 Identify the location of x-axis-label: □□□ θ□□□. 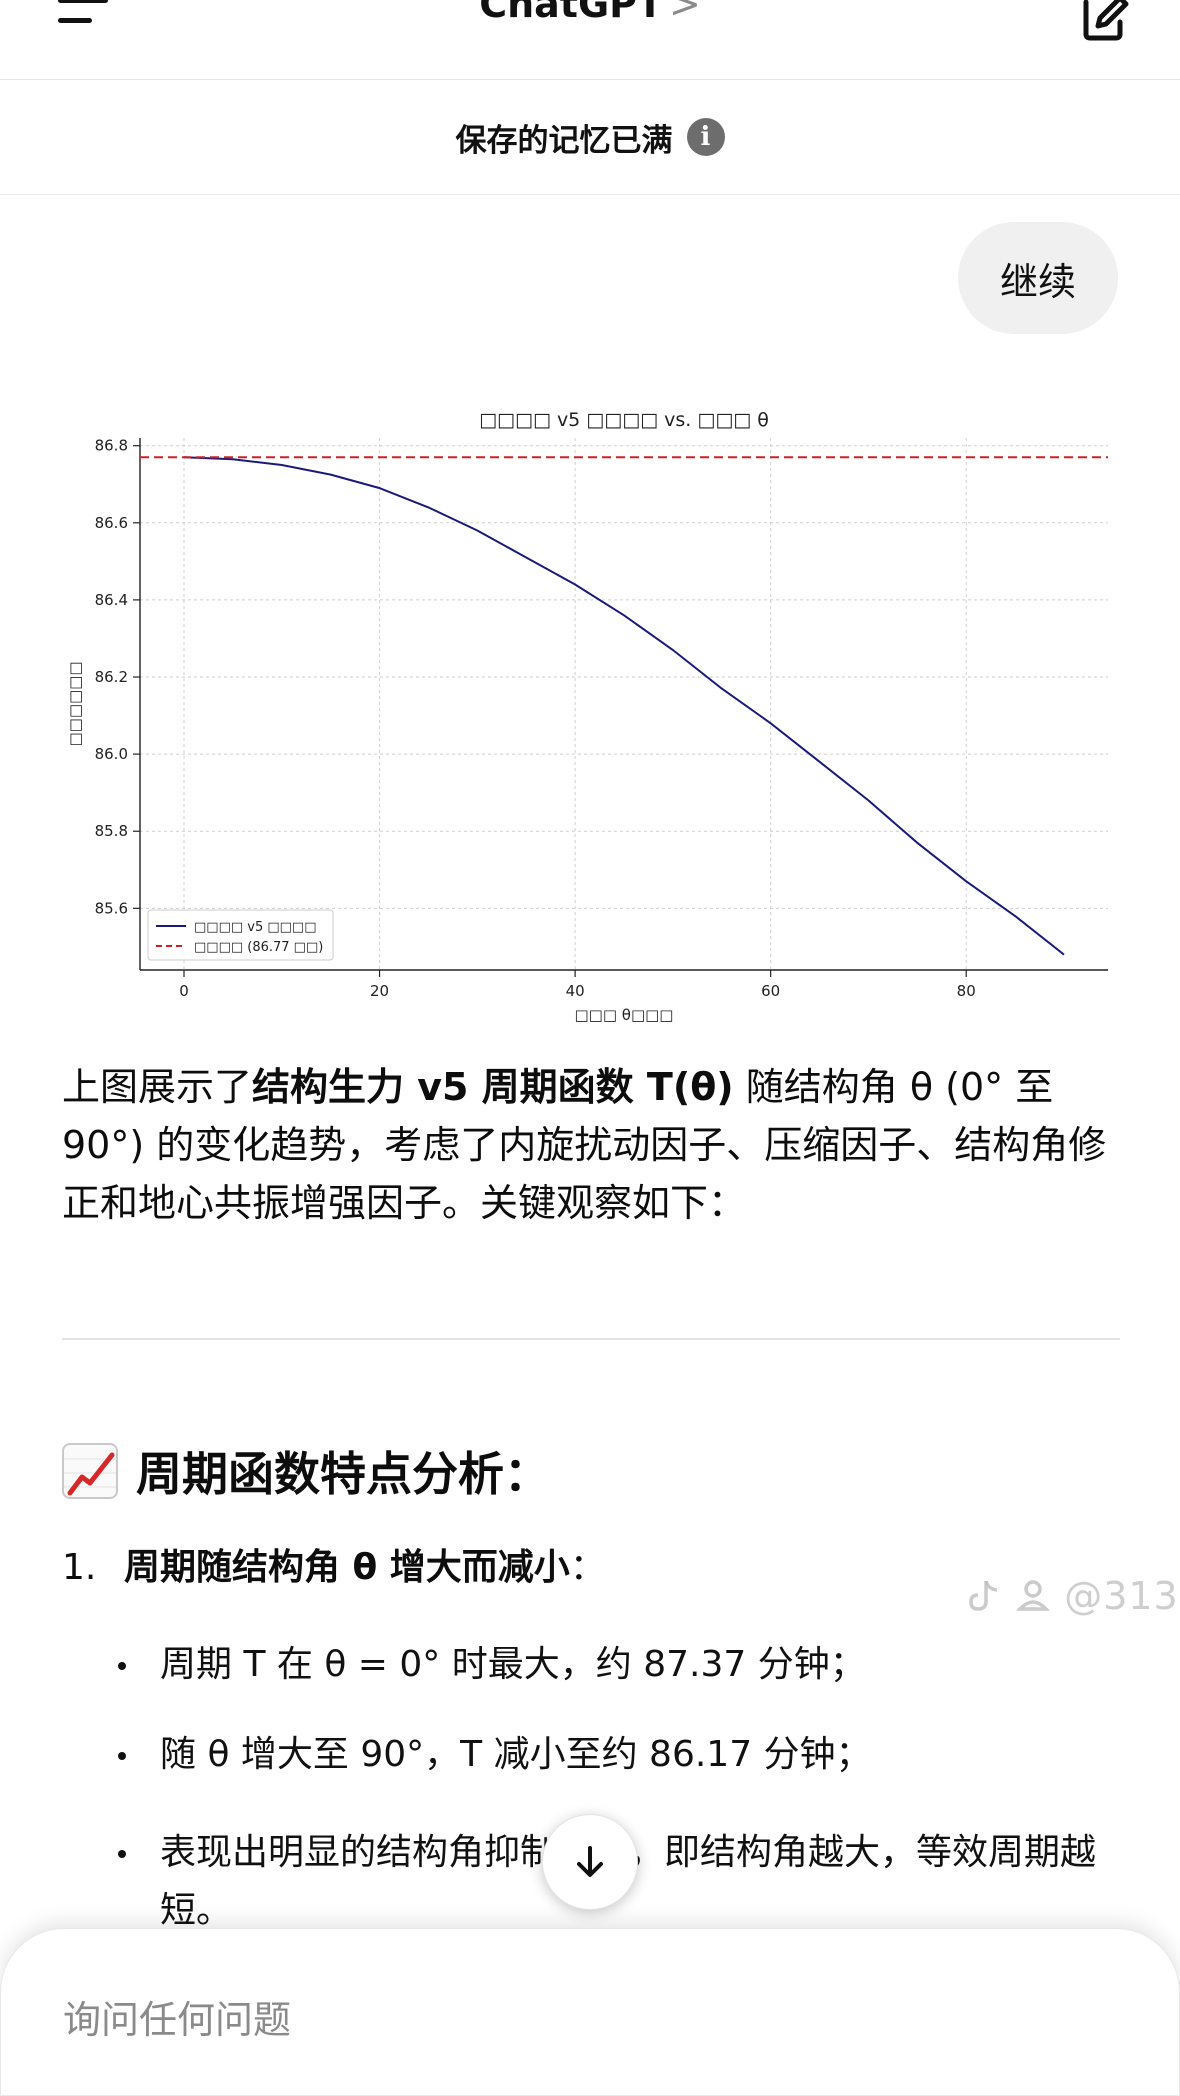
(624, 1015).